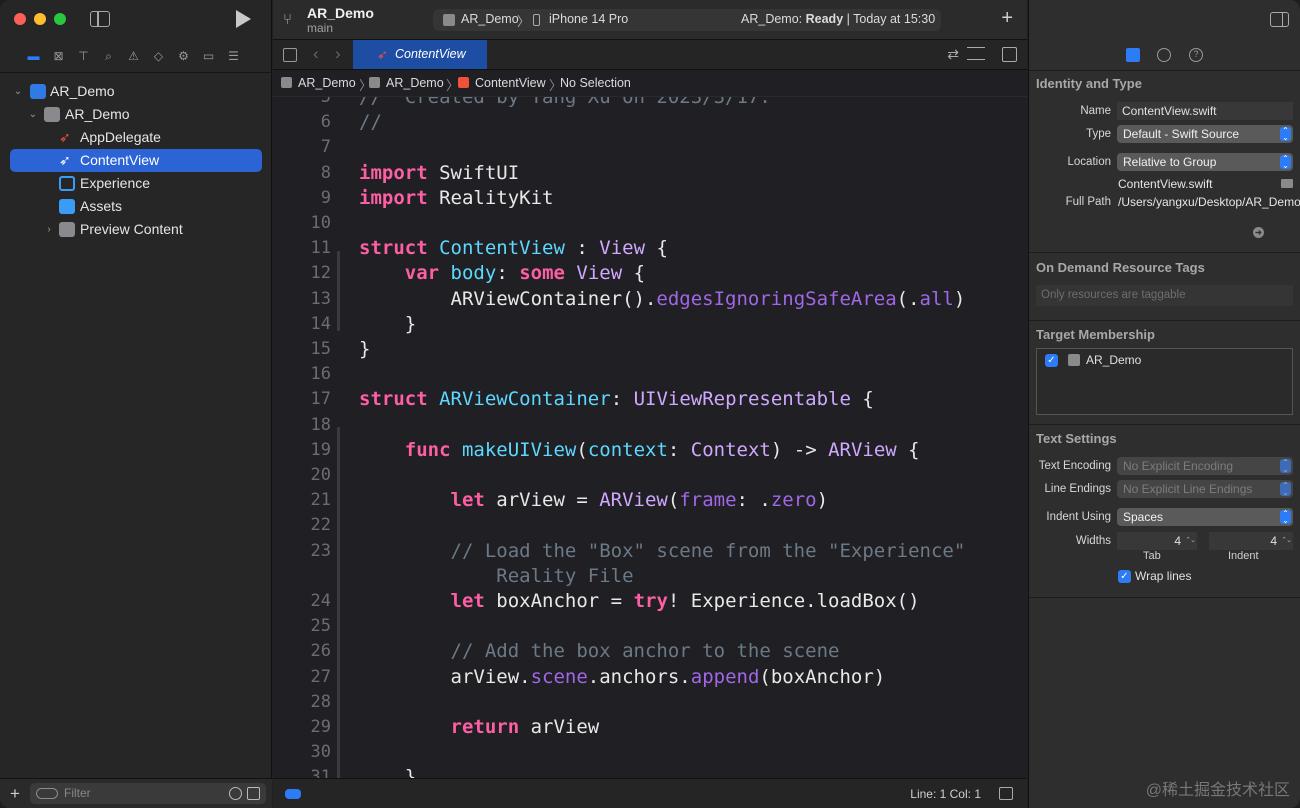 This screenshot has width=1300, height=808. I want to click on filter-input: Filter, so click(148, 793).